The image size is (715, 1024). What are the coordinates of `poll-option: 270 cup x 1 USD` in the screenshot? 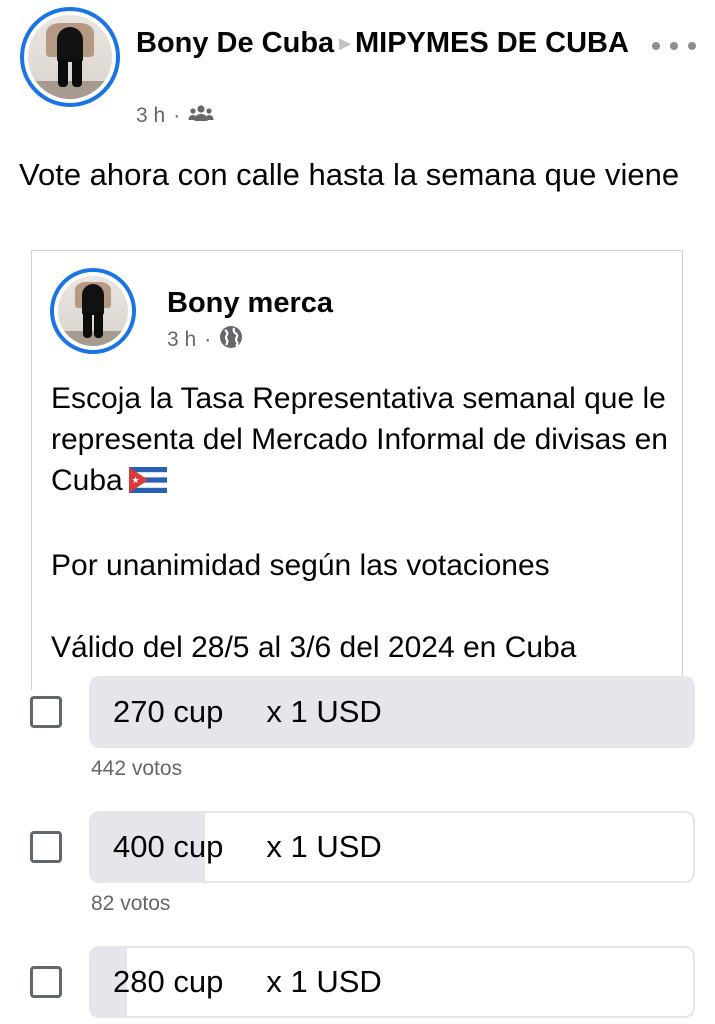 It's located at (357, 713).